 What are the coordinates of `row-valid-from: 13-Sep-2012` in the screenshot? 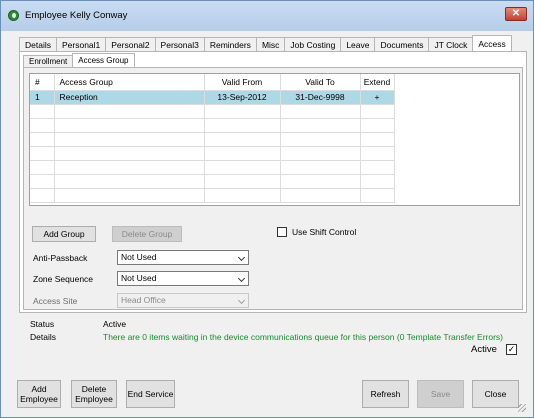 It's located at (242, 97).